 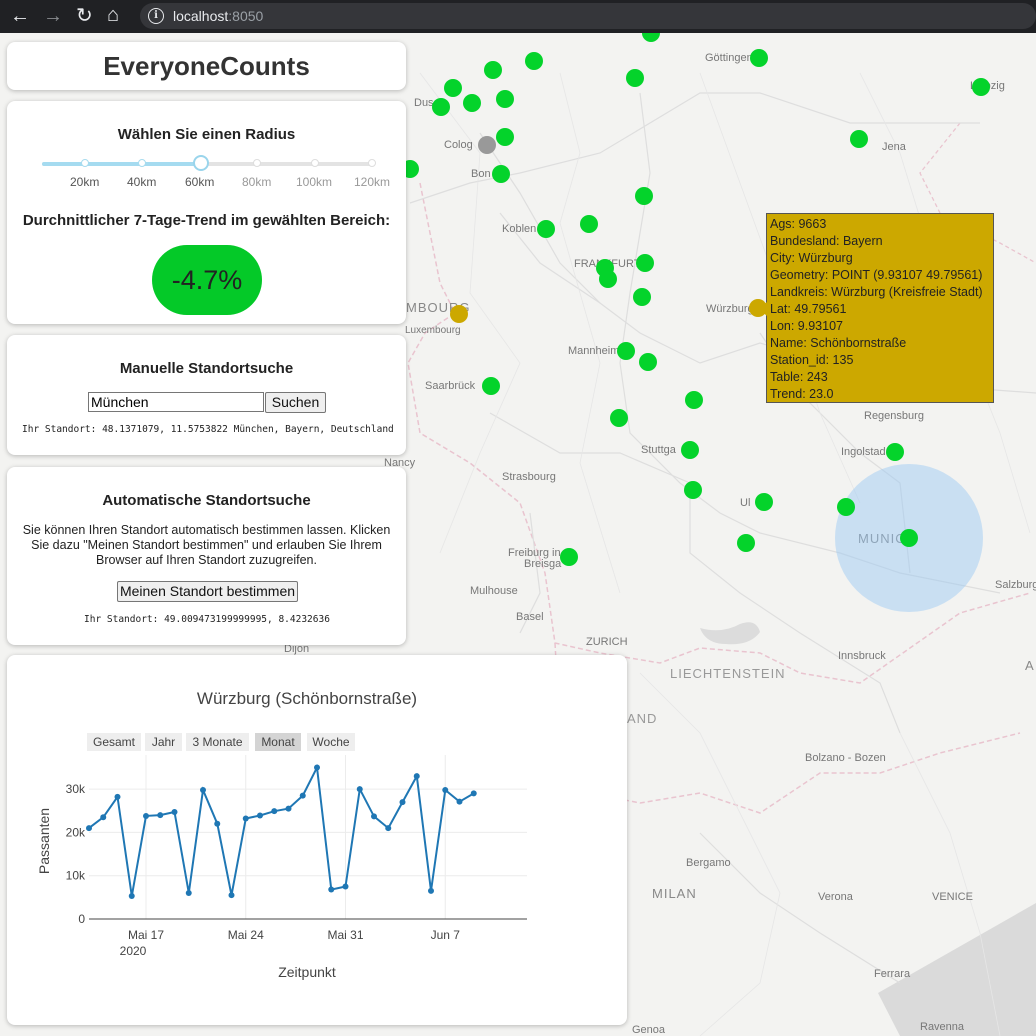 I want to click on y-tick-label: 0, so click(x=81, y=919).